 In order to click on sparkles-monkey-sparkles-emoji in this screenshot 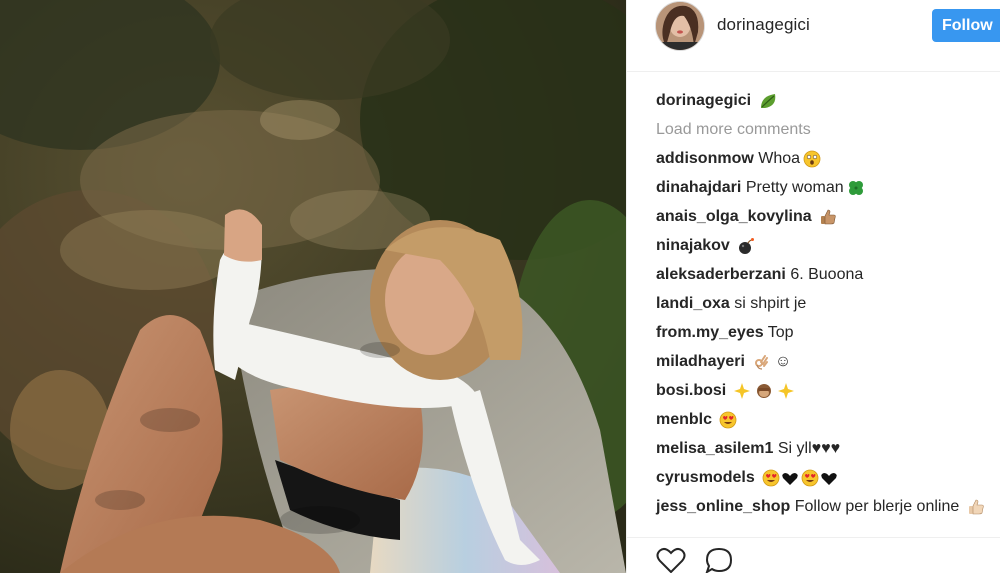, I will do `click(763, 391)`.